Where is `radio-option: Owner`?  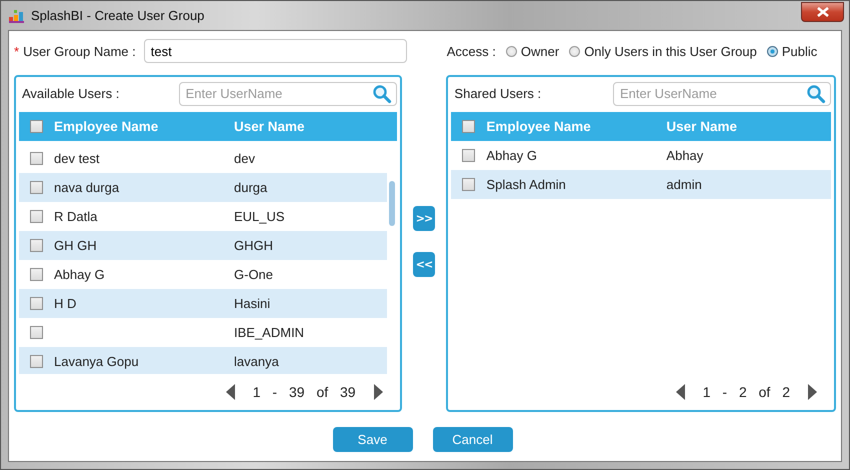 radio-option: Owner is located at coordinates (533, 51).